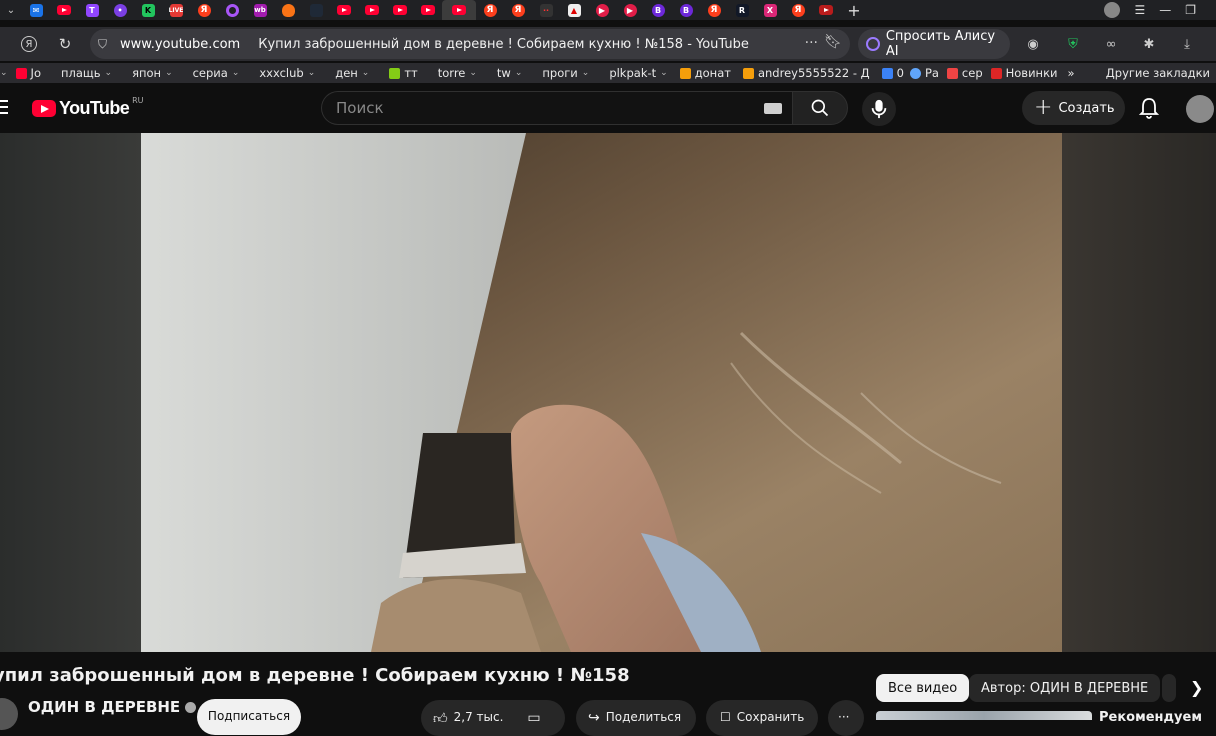 The image size is (1216, 736). I want to click on keyboard-icon, so click(773, 108).